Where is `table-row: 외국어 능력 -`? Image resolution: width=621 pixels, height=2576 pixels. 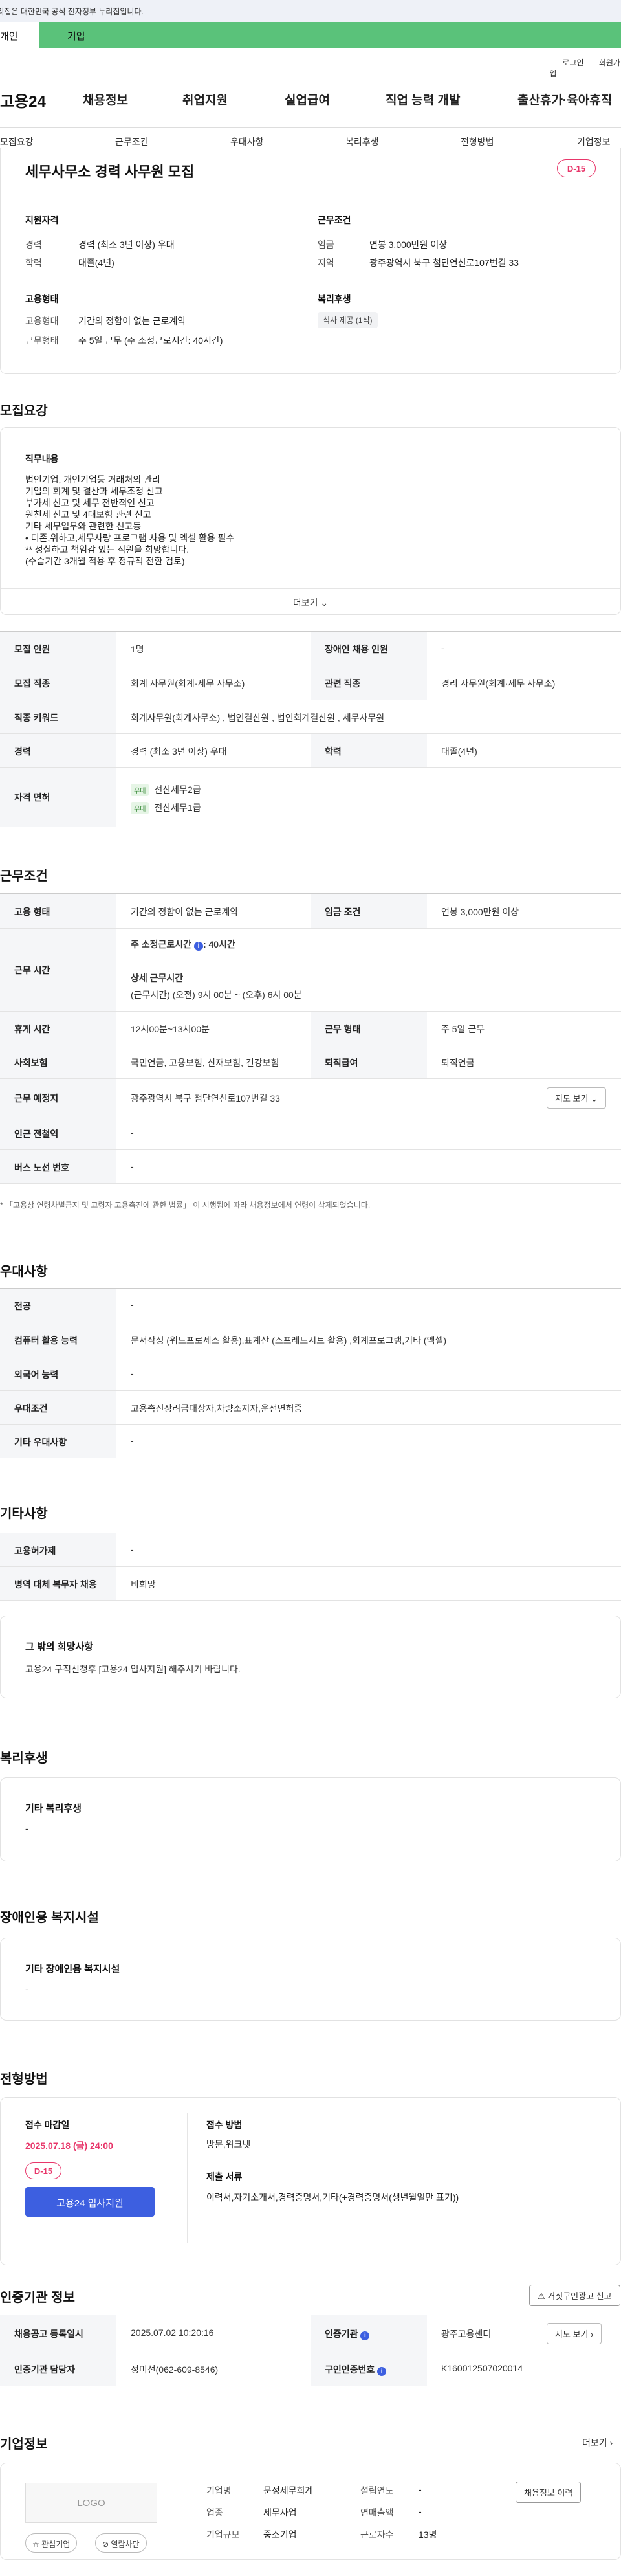
table-row: 외국어 능력 - is located at coordinates (310, 1374).